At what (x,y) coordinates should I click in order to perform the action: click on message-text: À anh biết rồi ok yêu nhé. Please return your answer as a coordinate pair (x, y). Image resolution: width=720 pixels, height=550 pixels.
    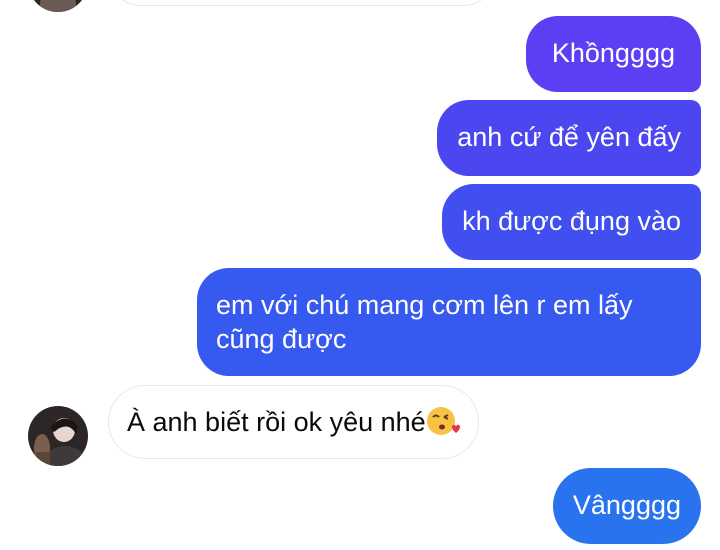
    Looking at the image, I should click on (276, 422).